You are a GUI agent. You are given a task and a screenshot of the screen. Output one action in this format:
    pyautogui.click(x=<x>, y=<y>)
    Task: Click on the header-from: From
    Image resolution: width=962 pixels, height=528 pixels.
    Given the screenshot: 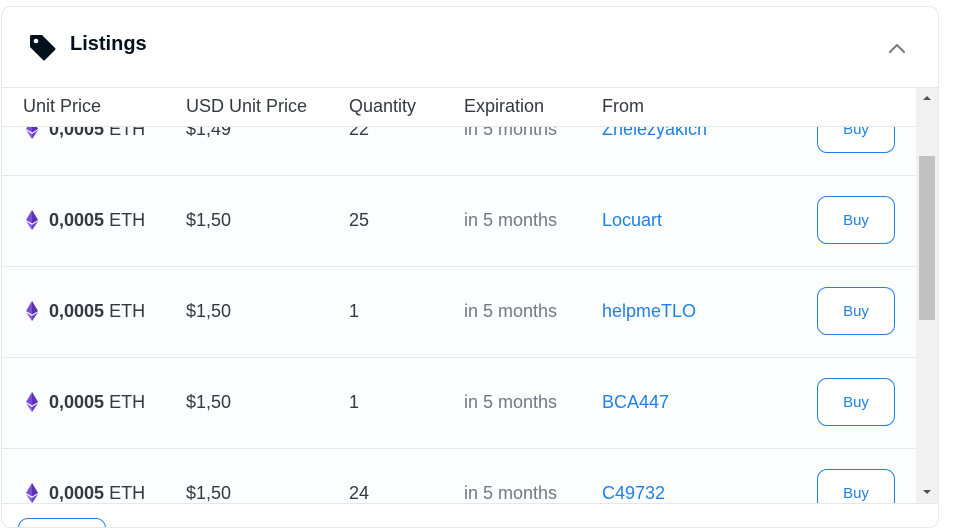 What is the action you would take?
    pyautogui.click(x=623, y=106)
    